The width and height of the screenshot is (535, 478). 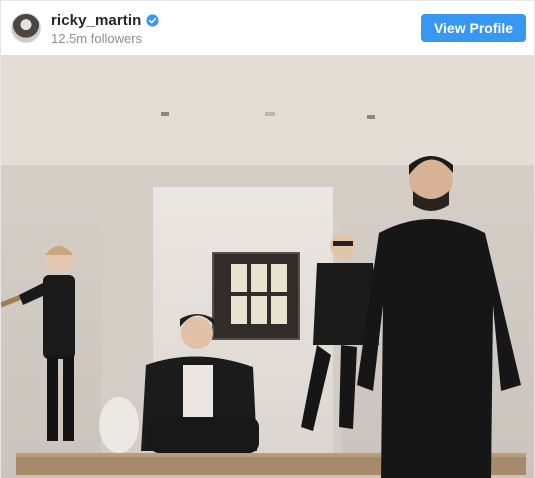 What do you see at coordinates (97, 38) in the screenshot?
I see `follower-count: 12.5m followers` at bounding box center [97, 38].